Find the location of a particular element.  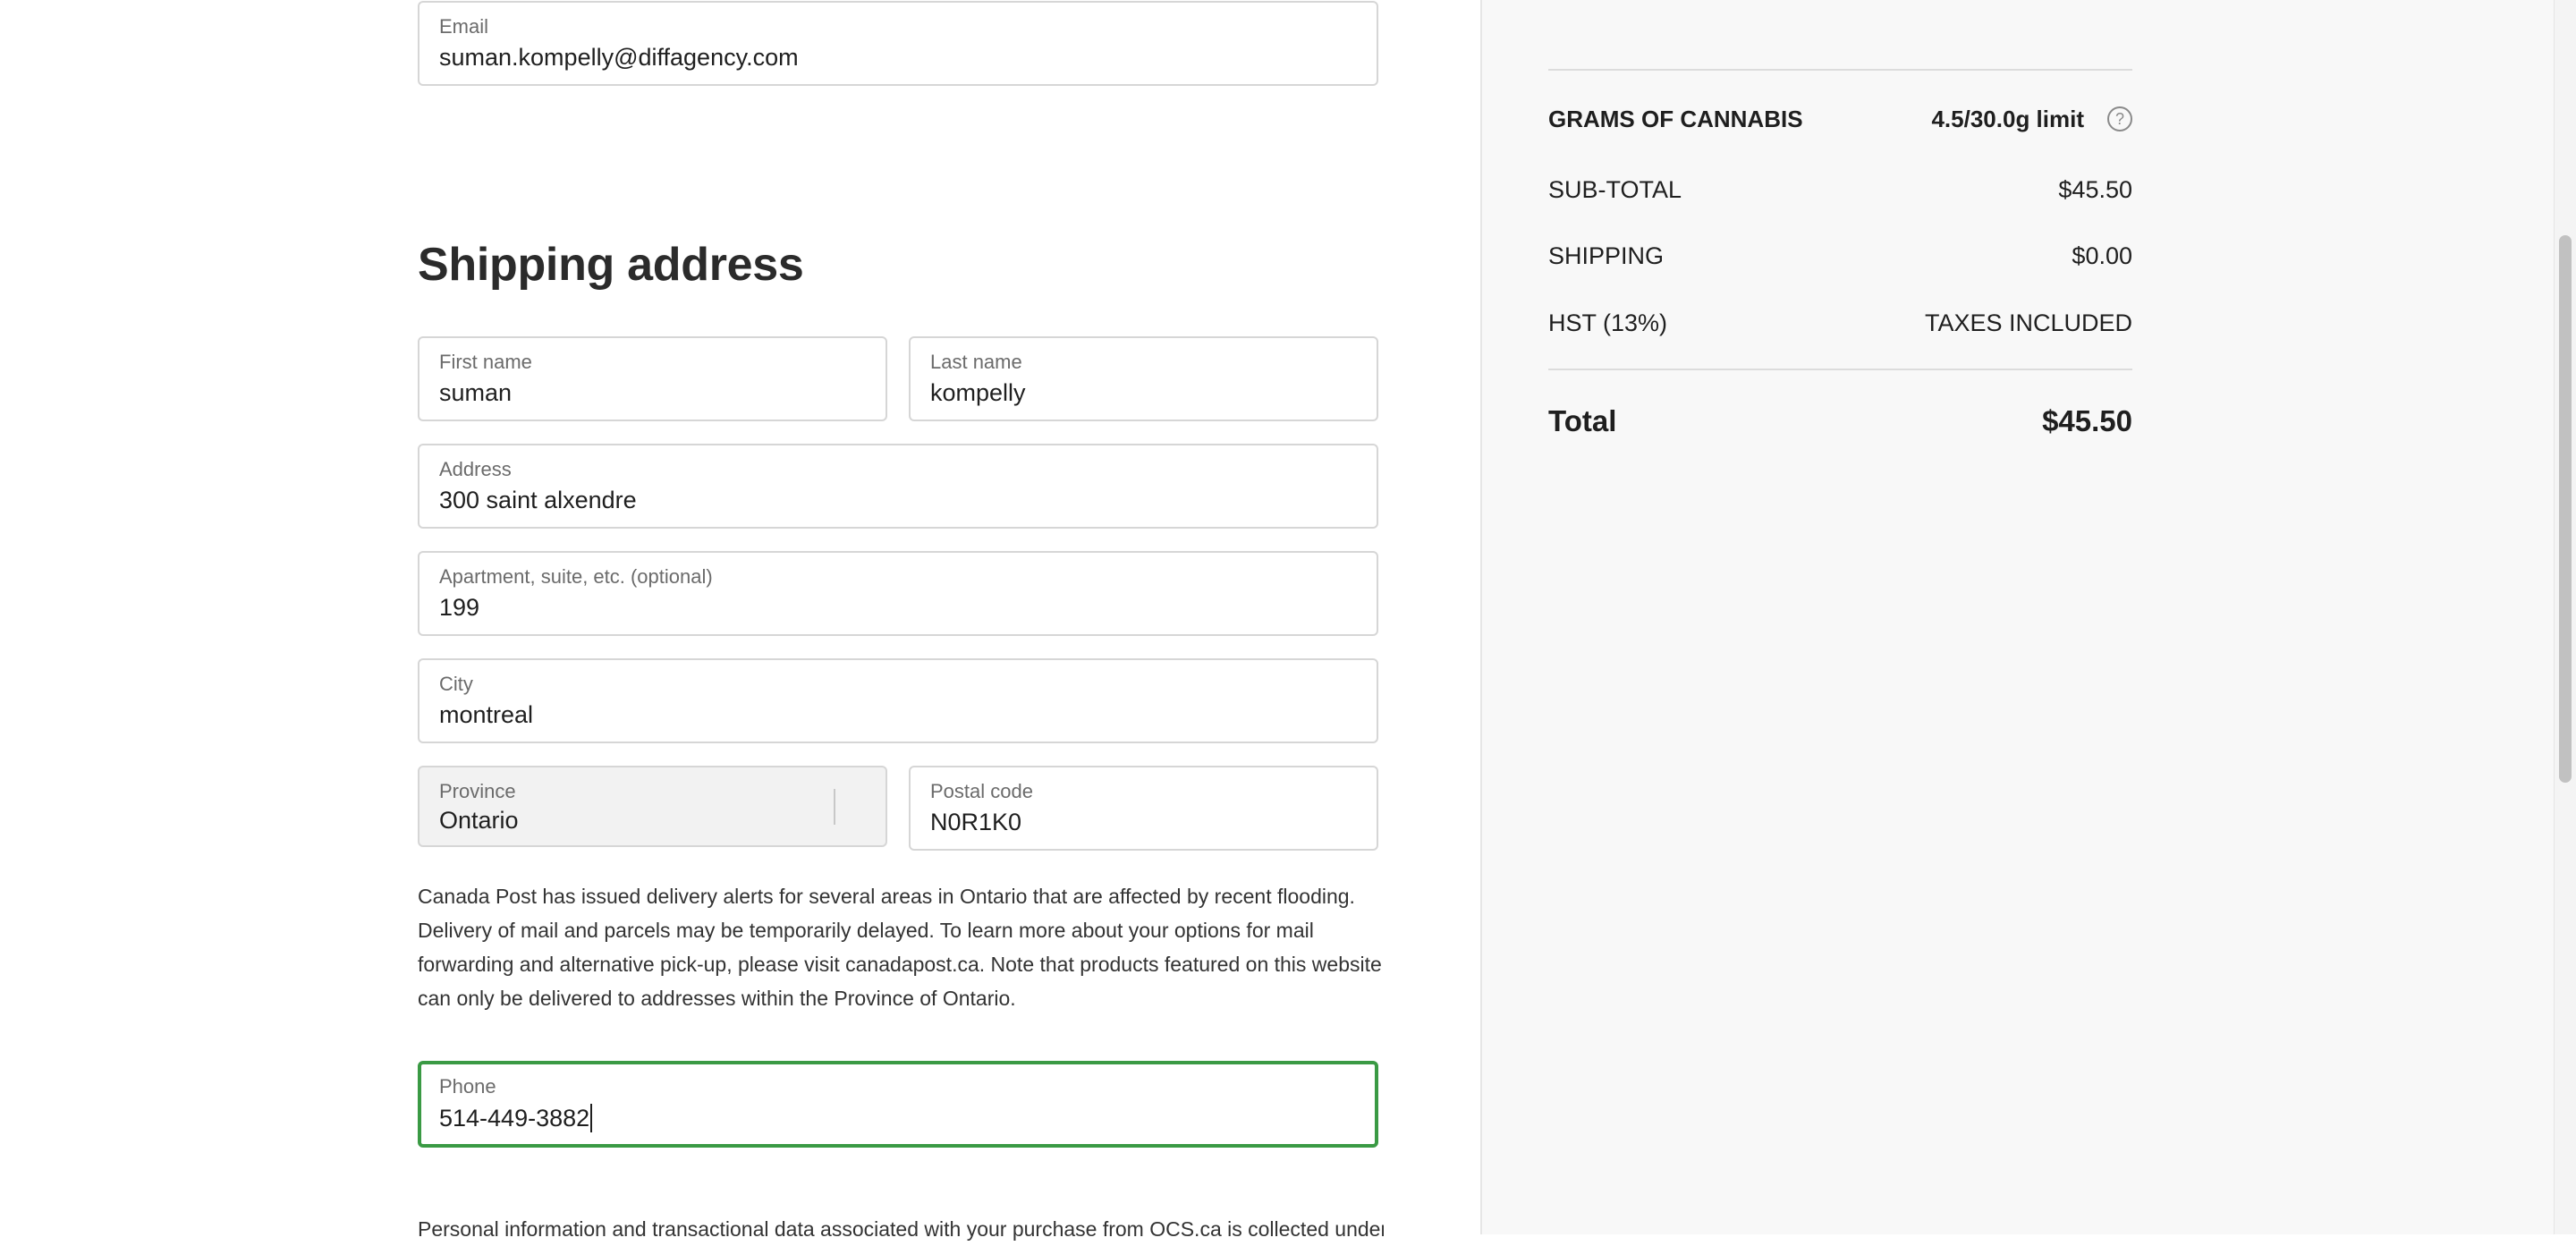

help-icon: ? is located at coordinates (2119, 118).